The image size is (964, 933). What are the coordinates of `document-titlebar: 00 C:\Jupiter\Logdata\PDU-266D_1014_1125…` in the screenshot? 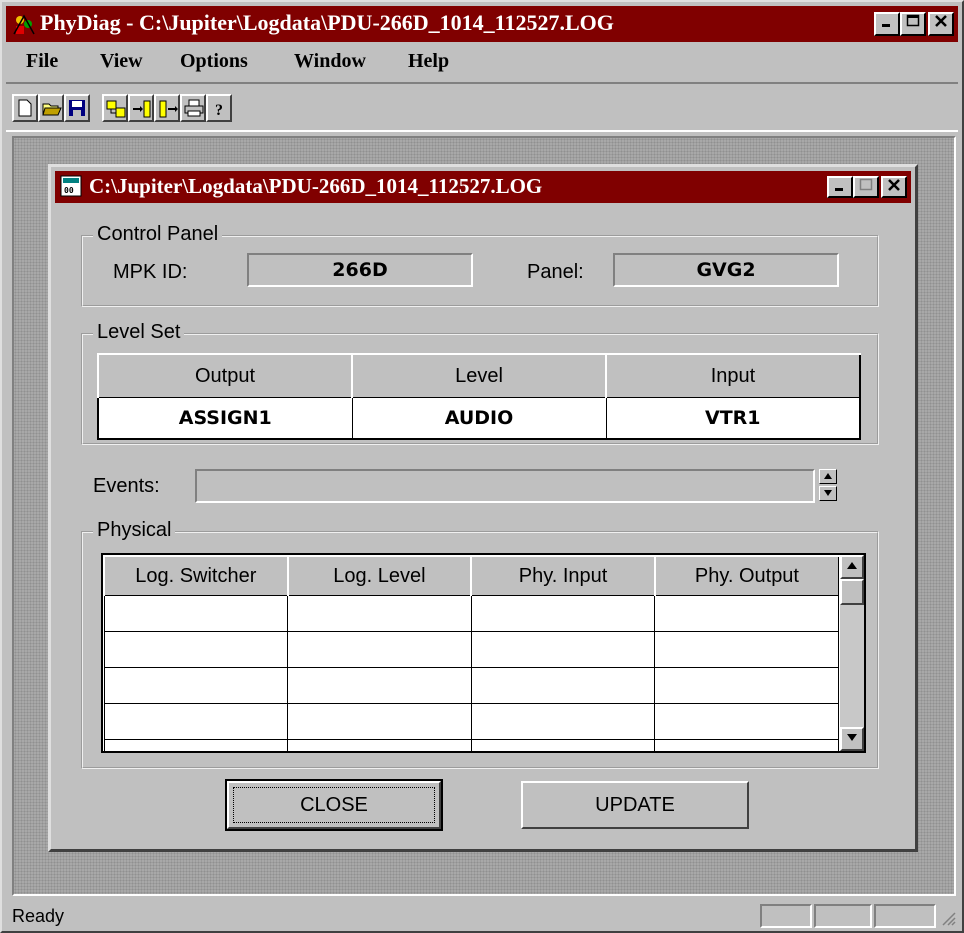 It's located at (483, 187).